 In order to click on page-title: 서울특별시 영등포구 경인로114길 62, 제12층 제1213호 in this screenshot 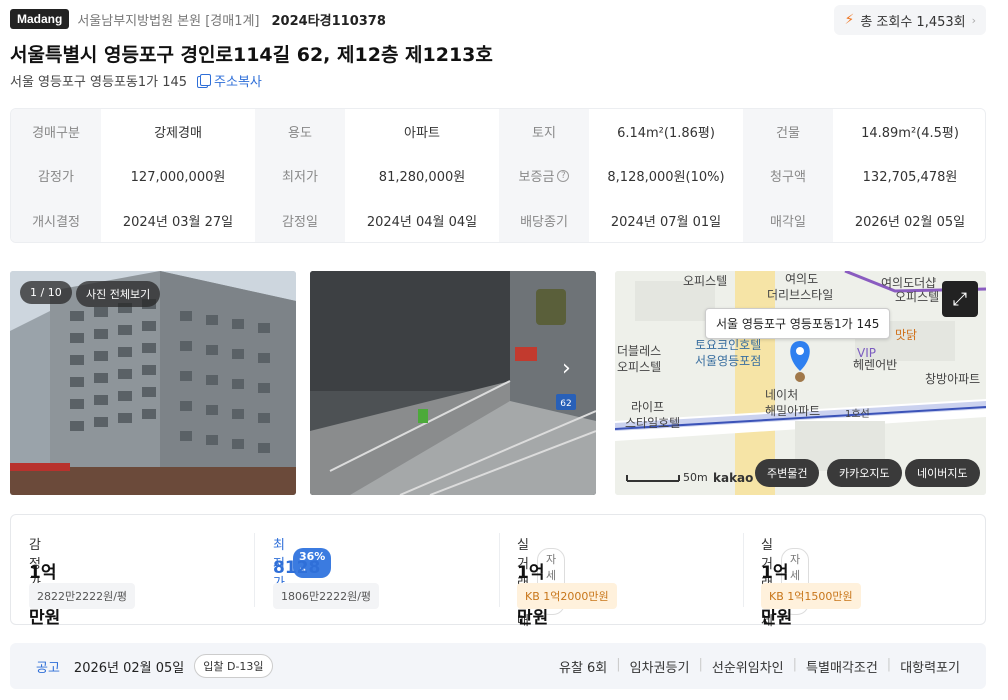, I will do `click(251, 55)`.